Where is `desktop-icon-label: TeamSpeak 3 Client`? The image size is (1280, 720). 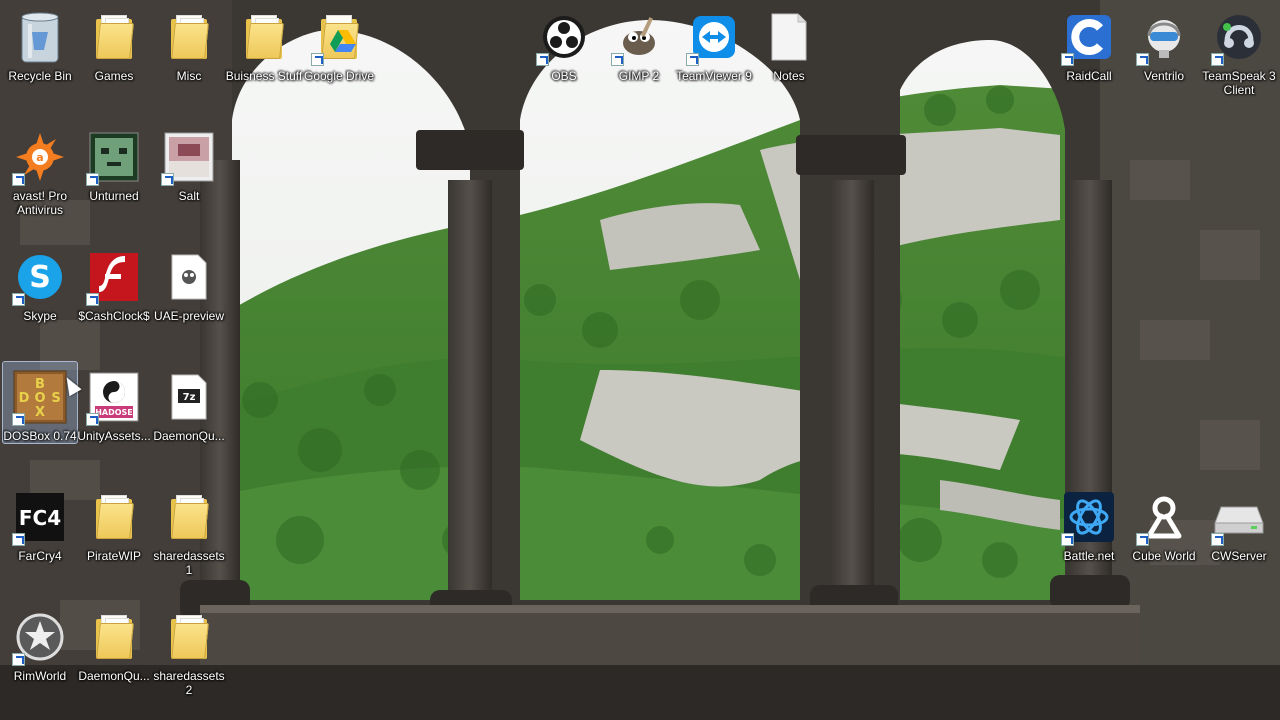 desktop-icon-label: TeamSpeak 3 Client is located at coordinates (1239, 83).